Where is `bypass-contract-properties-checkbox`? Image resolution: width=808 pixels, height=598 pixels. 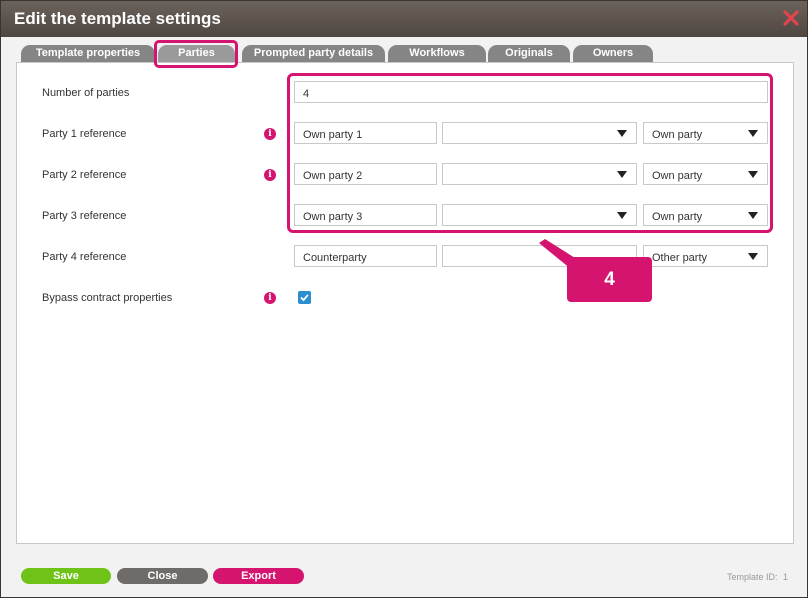 bypass-contract-properties-checkbox is located at coordinates (304, 297).